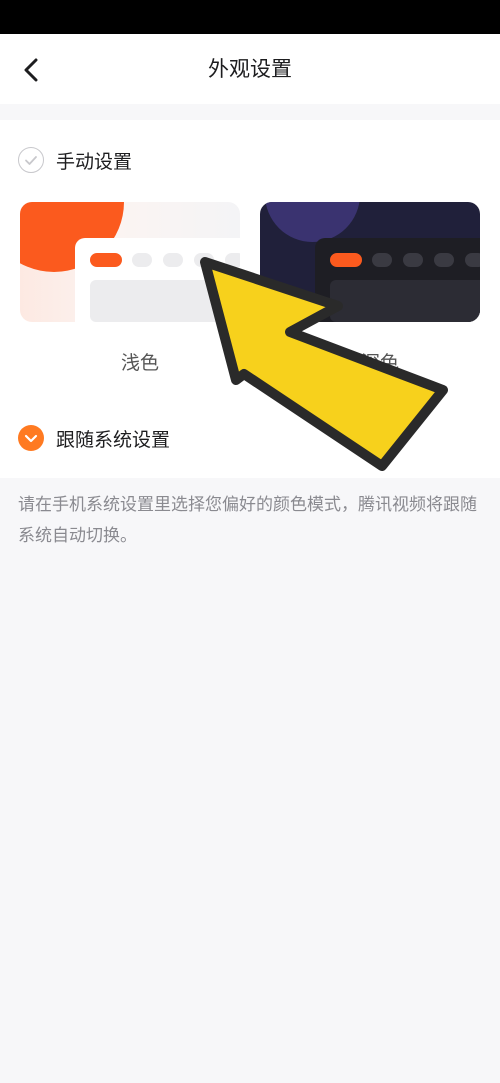 The image size is (500, 1083). I want to click on light-preview-pill, so click(106, 260).